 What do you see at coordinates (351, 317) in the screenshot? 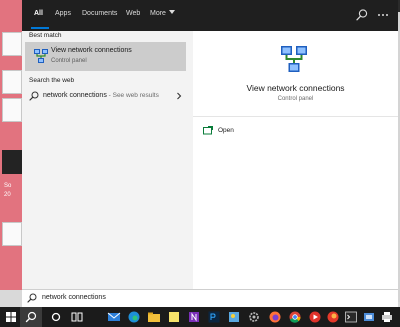
I see `terminal-icon` at bounding box center [351, 317].